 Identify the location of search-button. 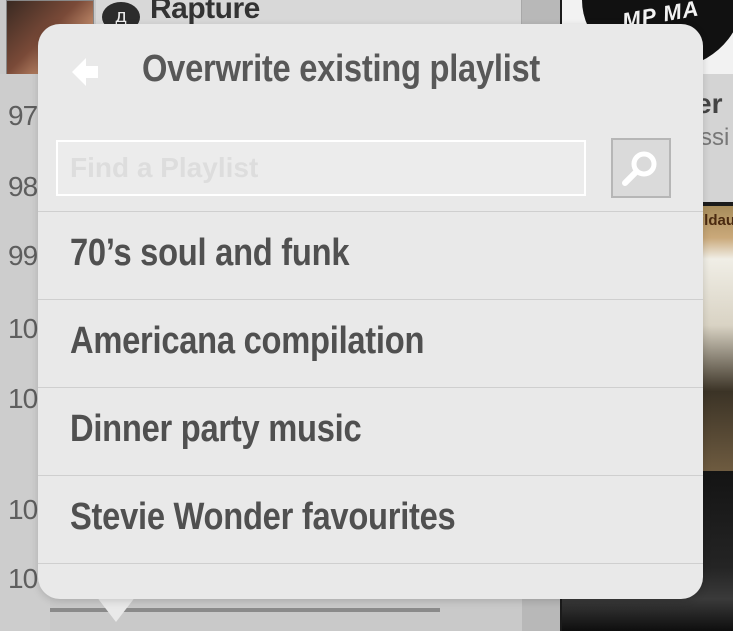
(641, 168).